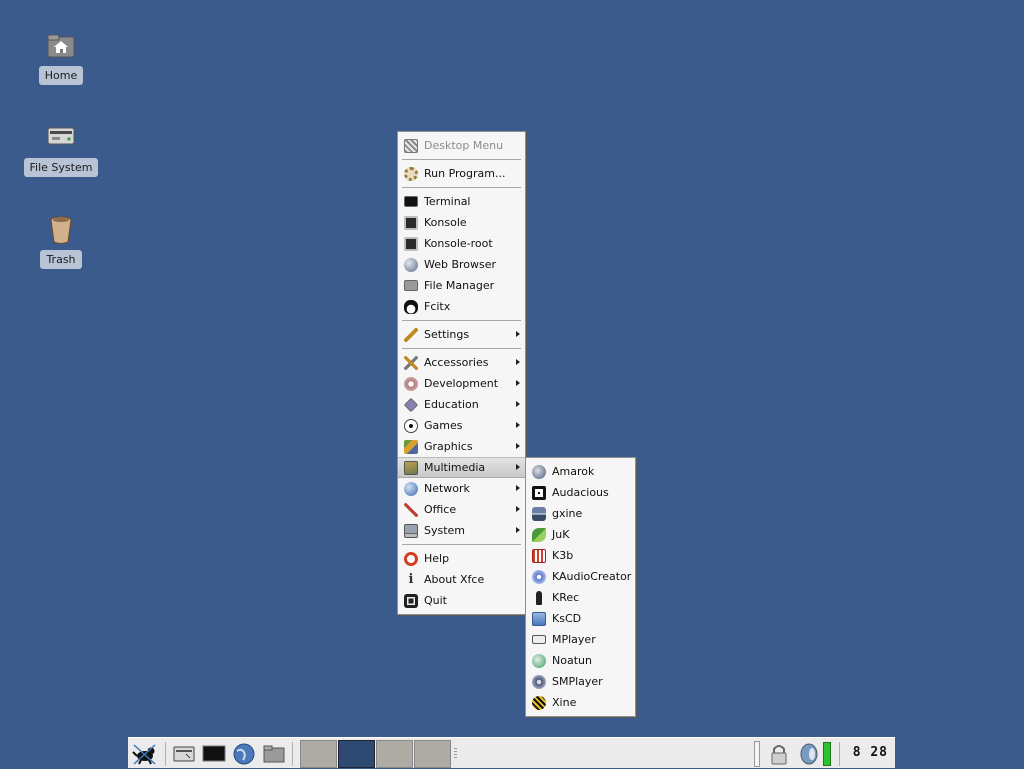  Describe the element at coordinates (809, 754) in the screenshot. I see `speaker-icon` at that location.